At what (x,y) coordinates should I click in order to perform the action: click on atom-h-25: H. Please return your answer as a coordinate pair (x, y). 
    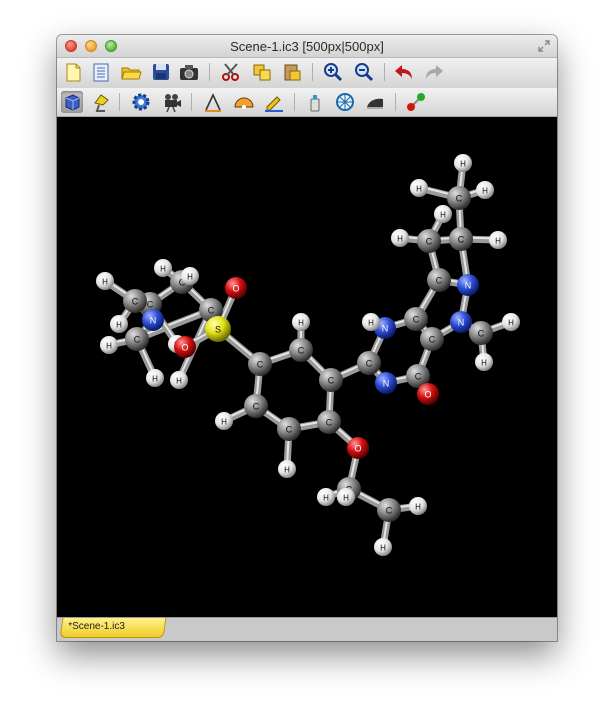
    Looking at the image, I should click on (287, 469).